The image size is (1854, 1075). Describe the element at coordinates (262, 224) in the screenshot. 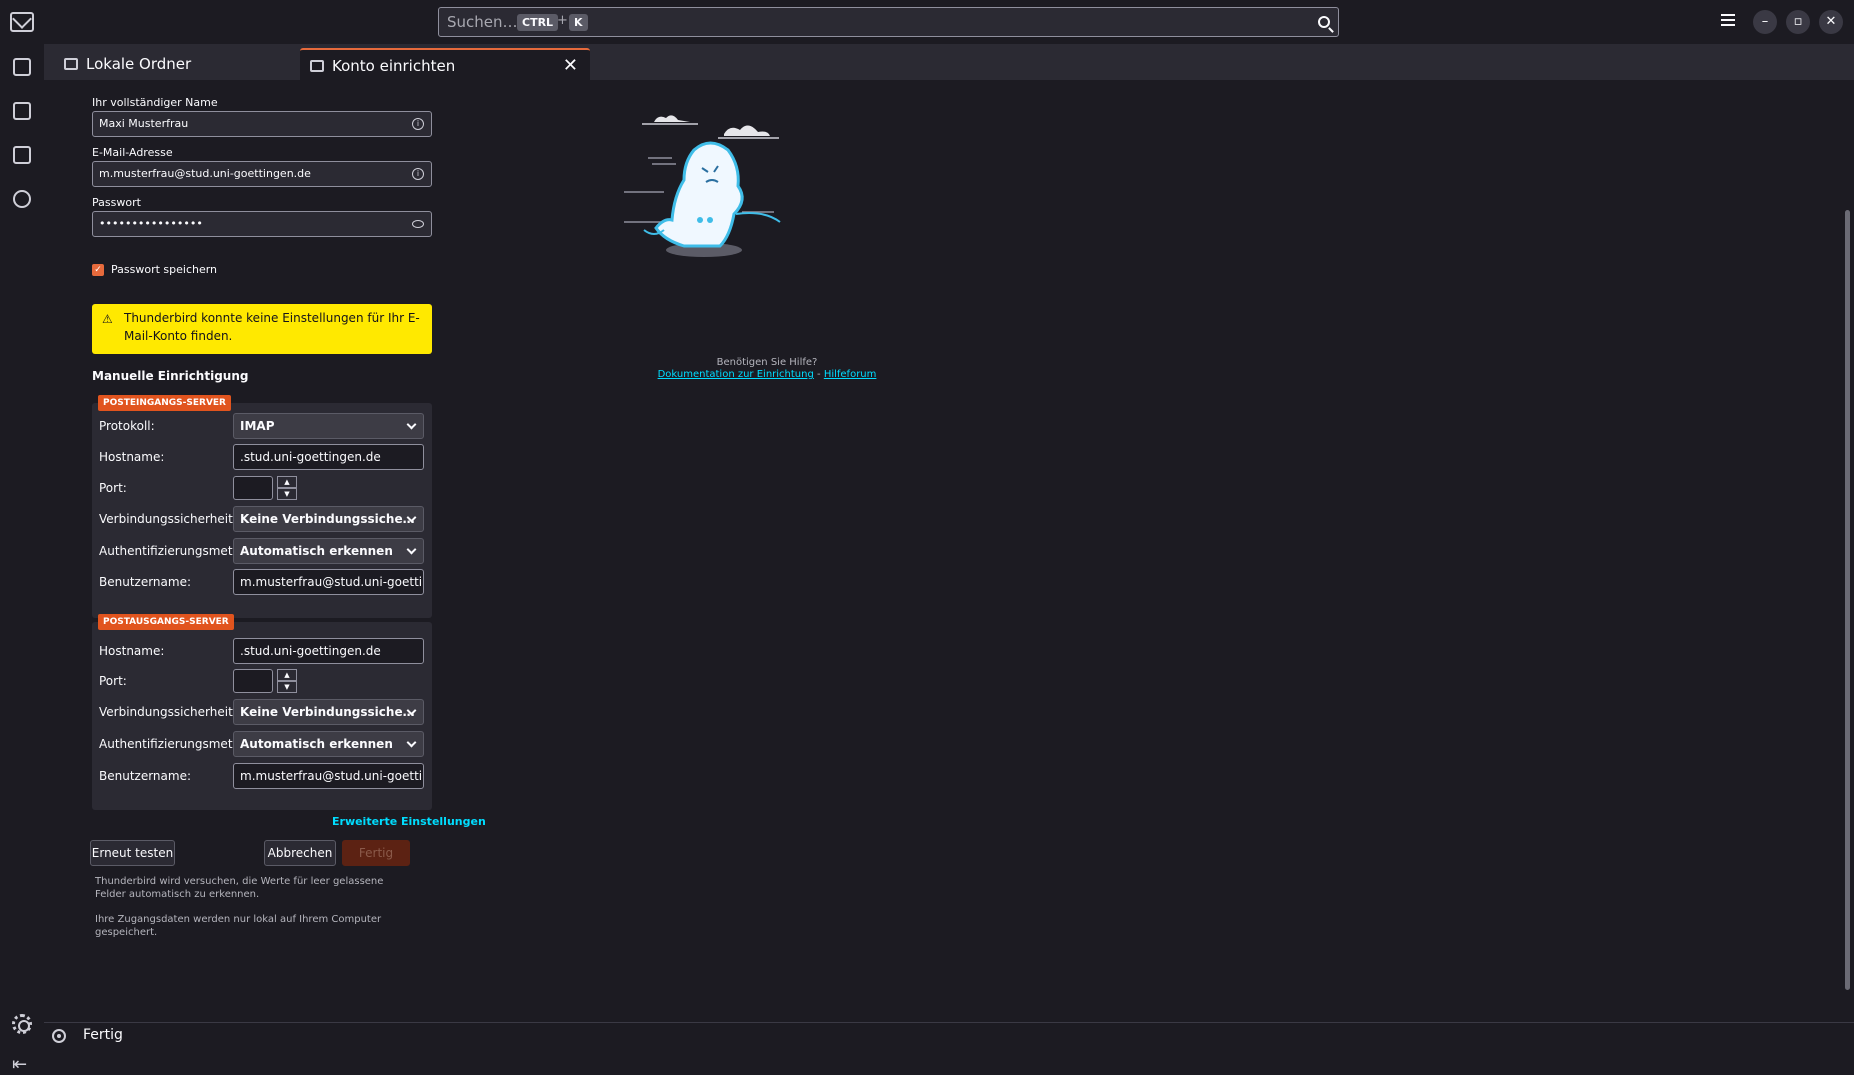

I see `password-field: ••••••••••••••••` at that location.